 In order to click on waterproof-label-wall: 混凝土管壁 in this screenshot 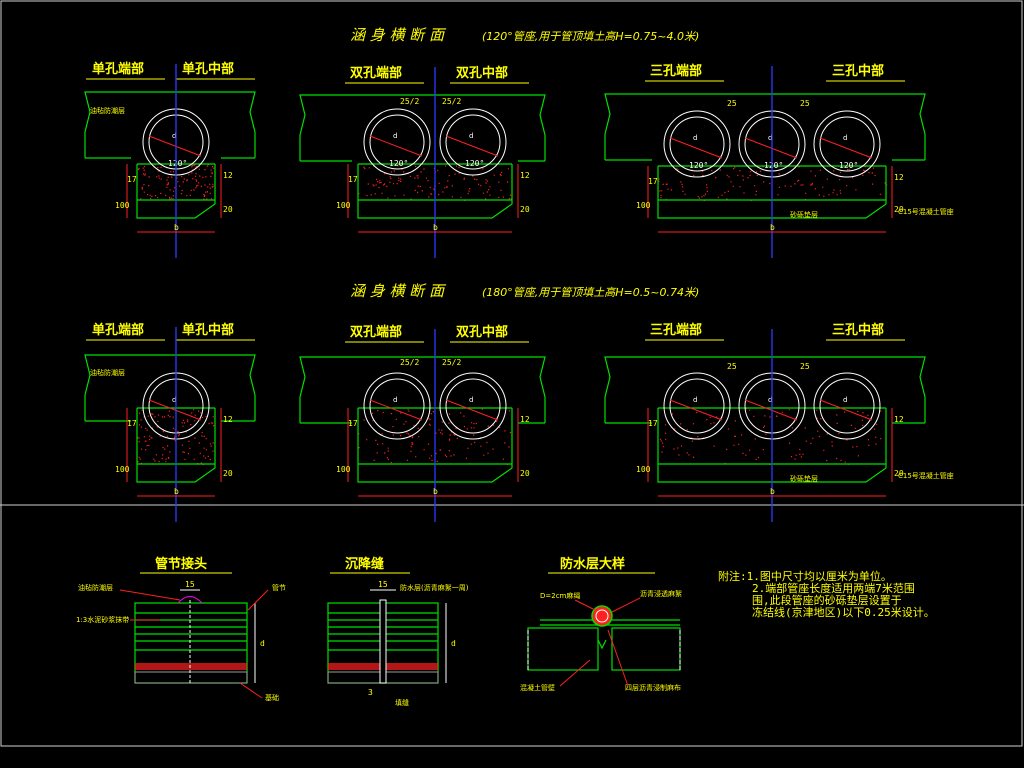, I will do `click(537, 687)`.